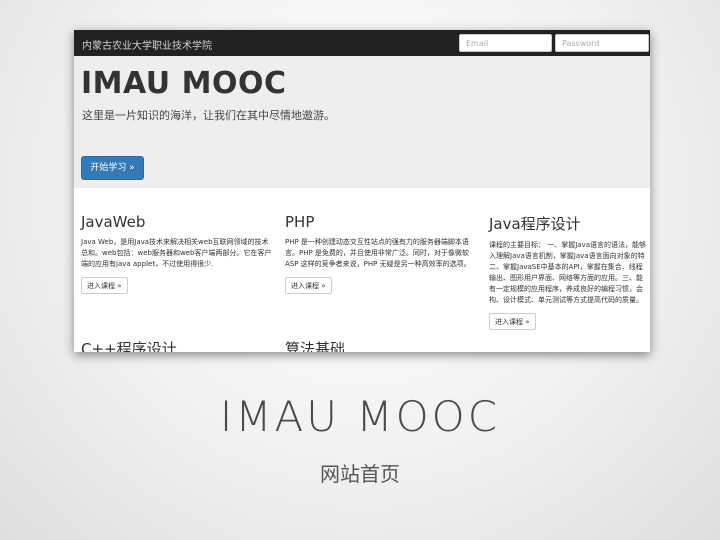 This screenshot has width=720, height=540. I want to click on course-title: C++程序设计, so click(129, 346).